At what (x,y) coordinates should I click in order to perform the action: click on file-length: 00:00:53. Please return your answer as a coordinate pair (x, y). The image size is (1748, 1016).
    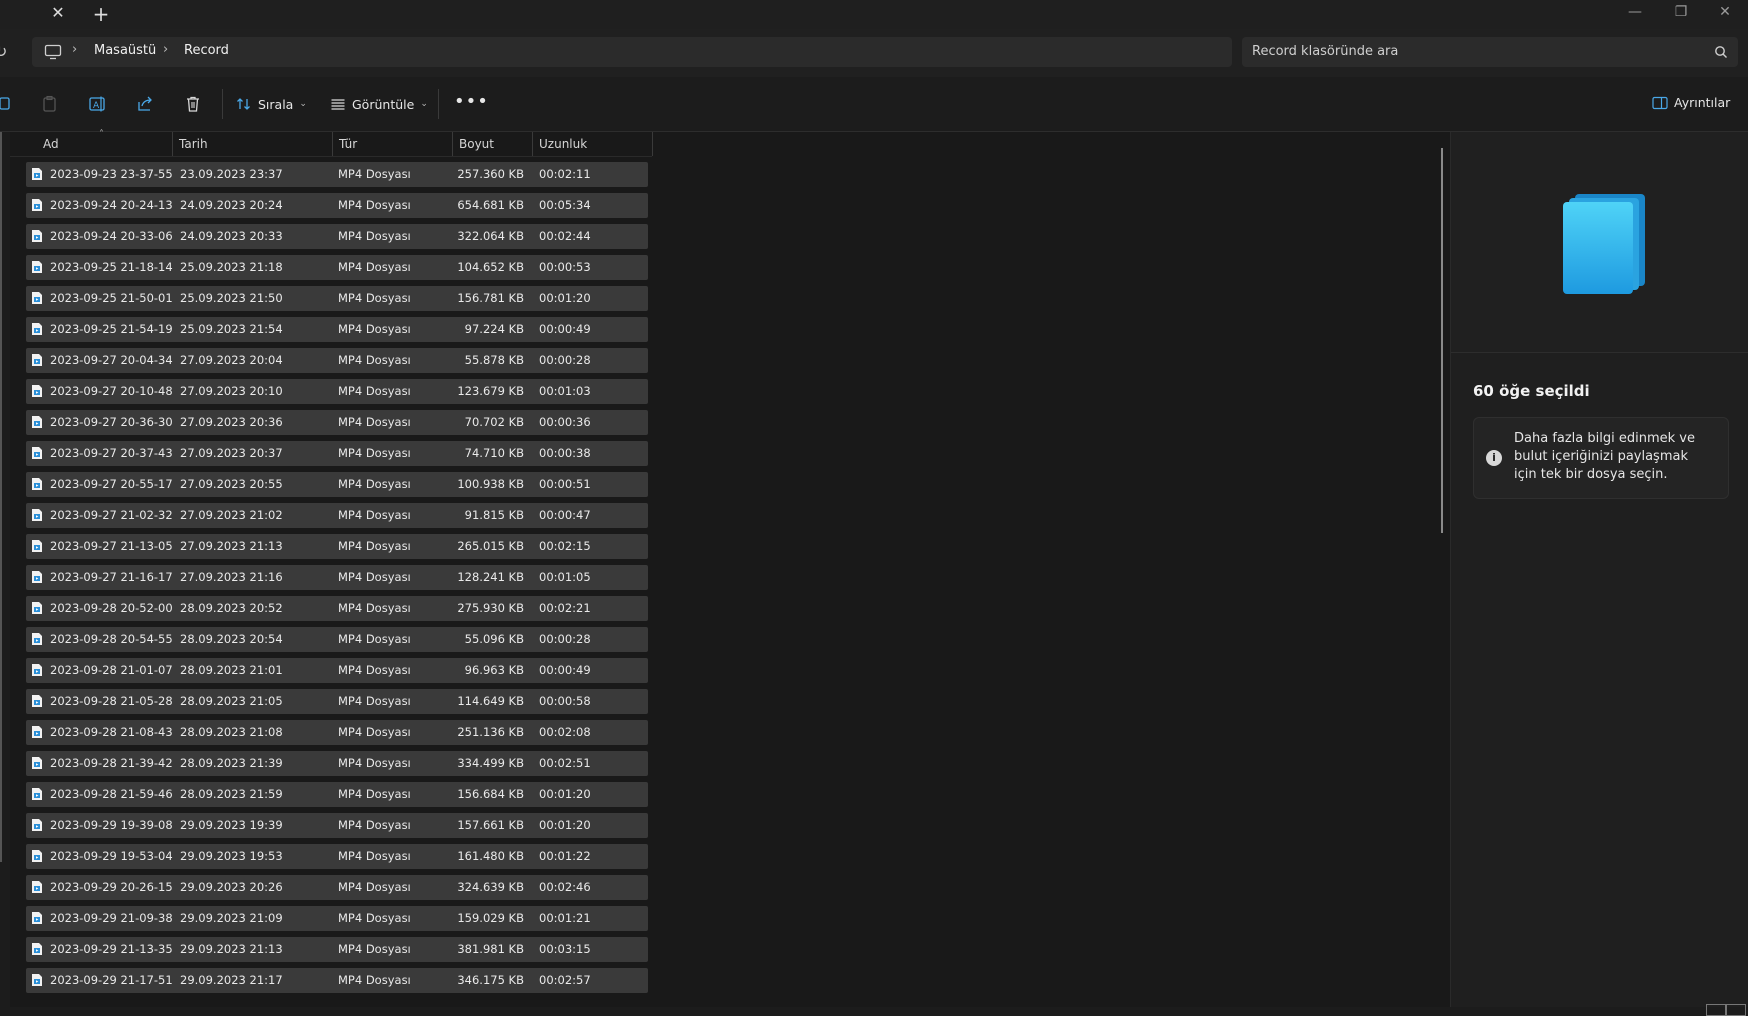
    Looking at the image, I should click on (565, 267).